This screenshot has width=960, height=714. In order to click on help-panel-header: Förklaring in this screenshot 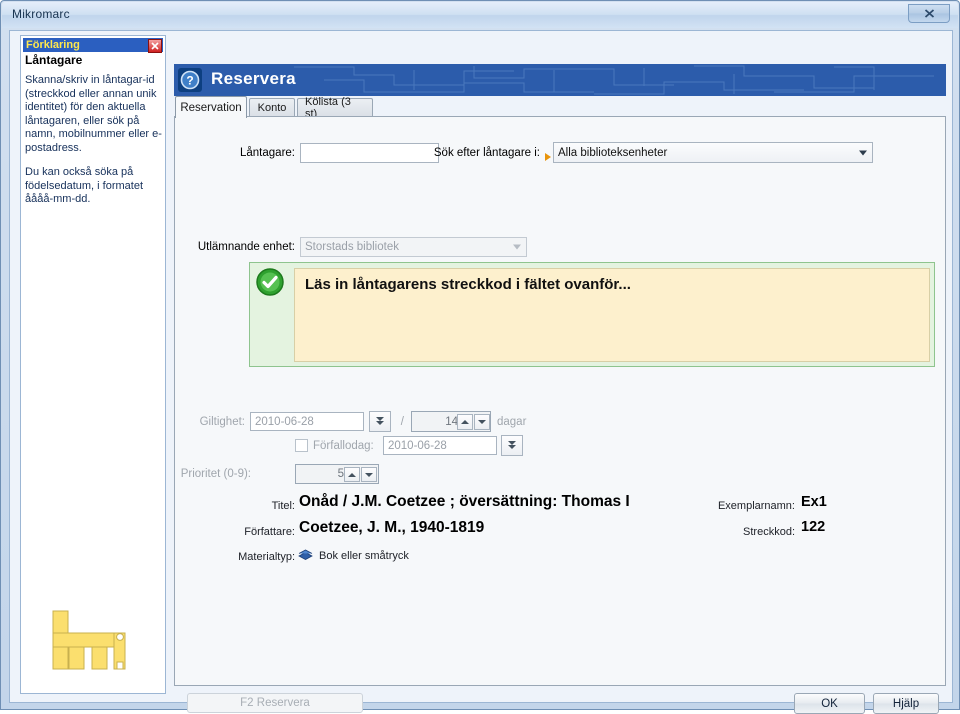, I will do `click(93, 45)`.